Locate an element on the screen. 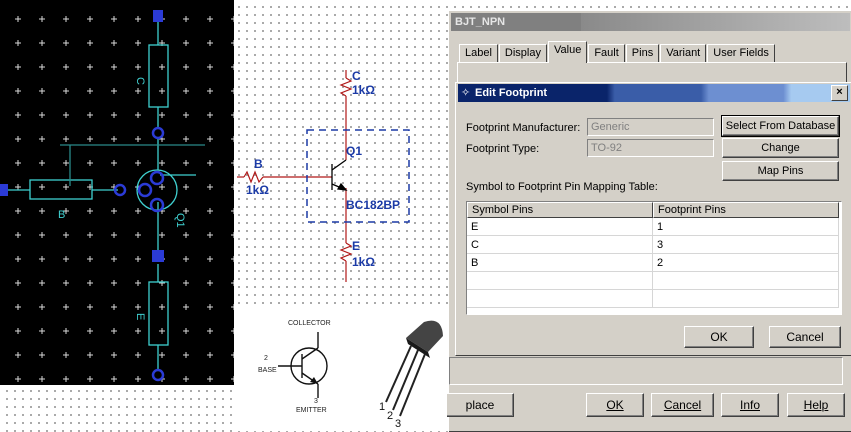  collector-text: COLLECTOR is located at coordinates (309, 323).